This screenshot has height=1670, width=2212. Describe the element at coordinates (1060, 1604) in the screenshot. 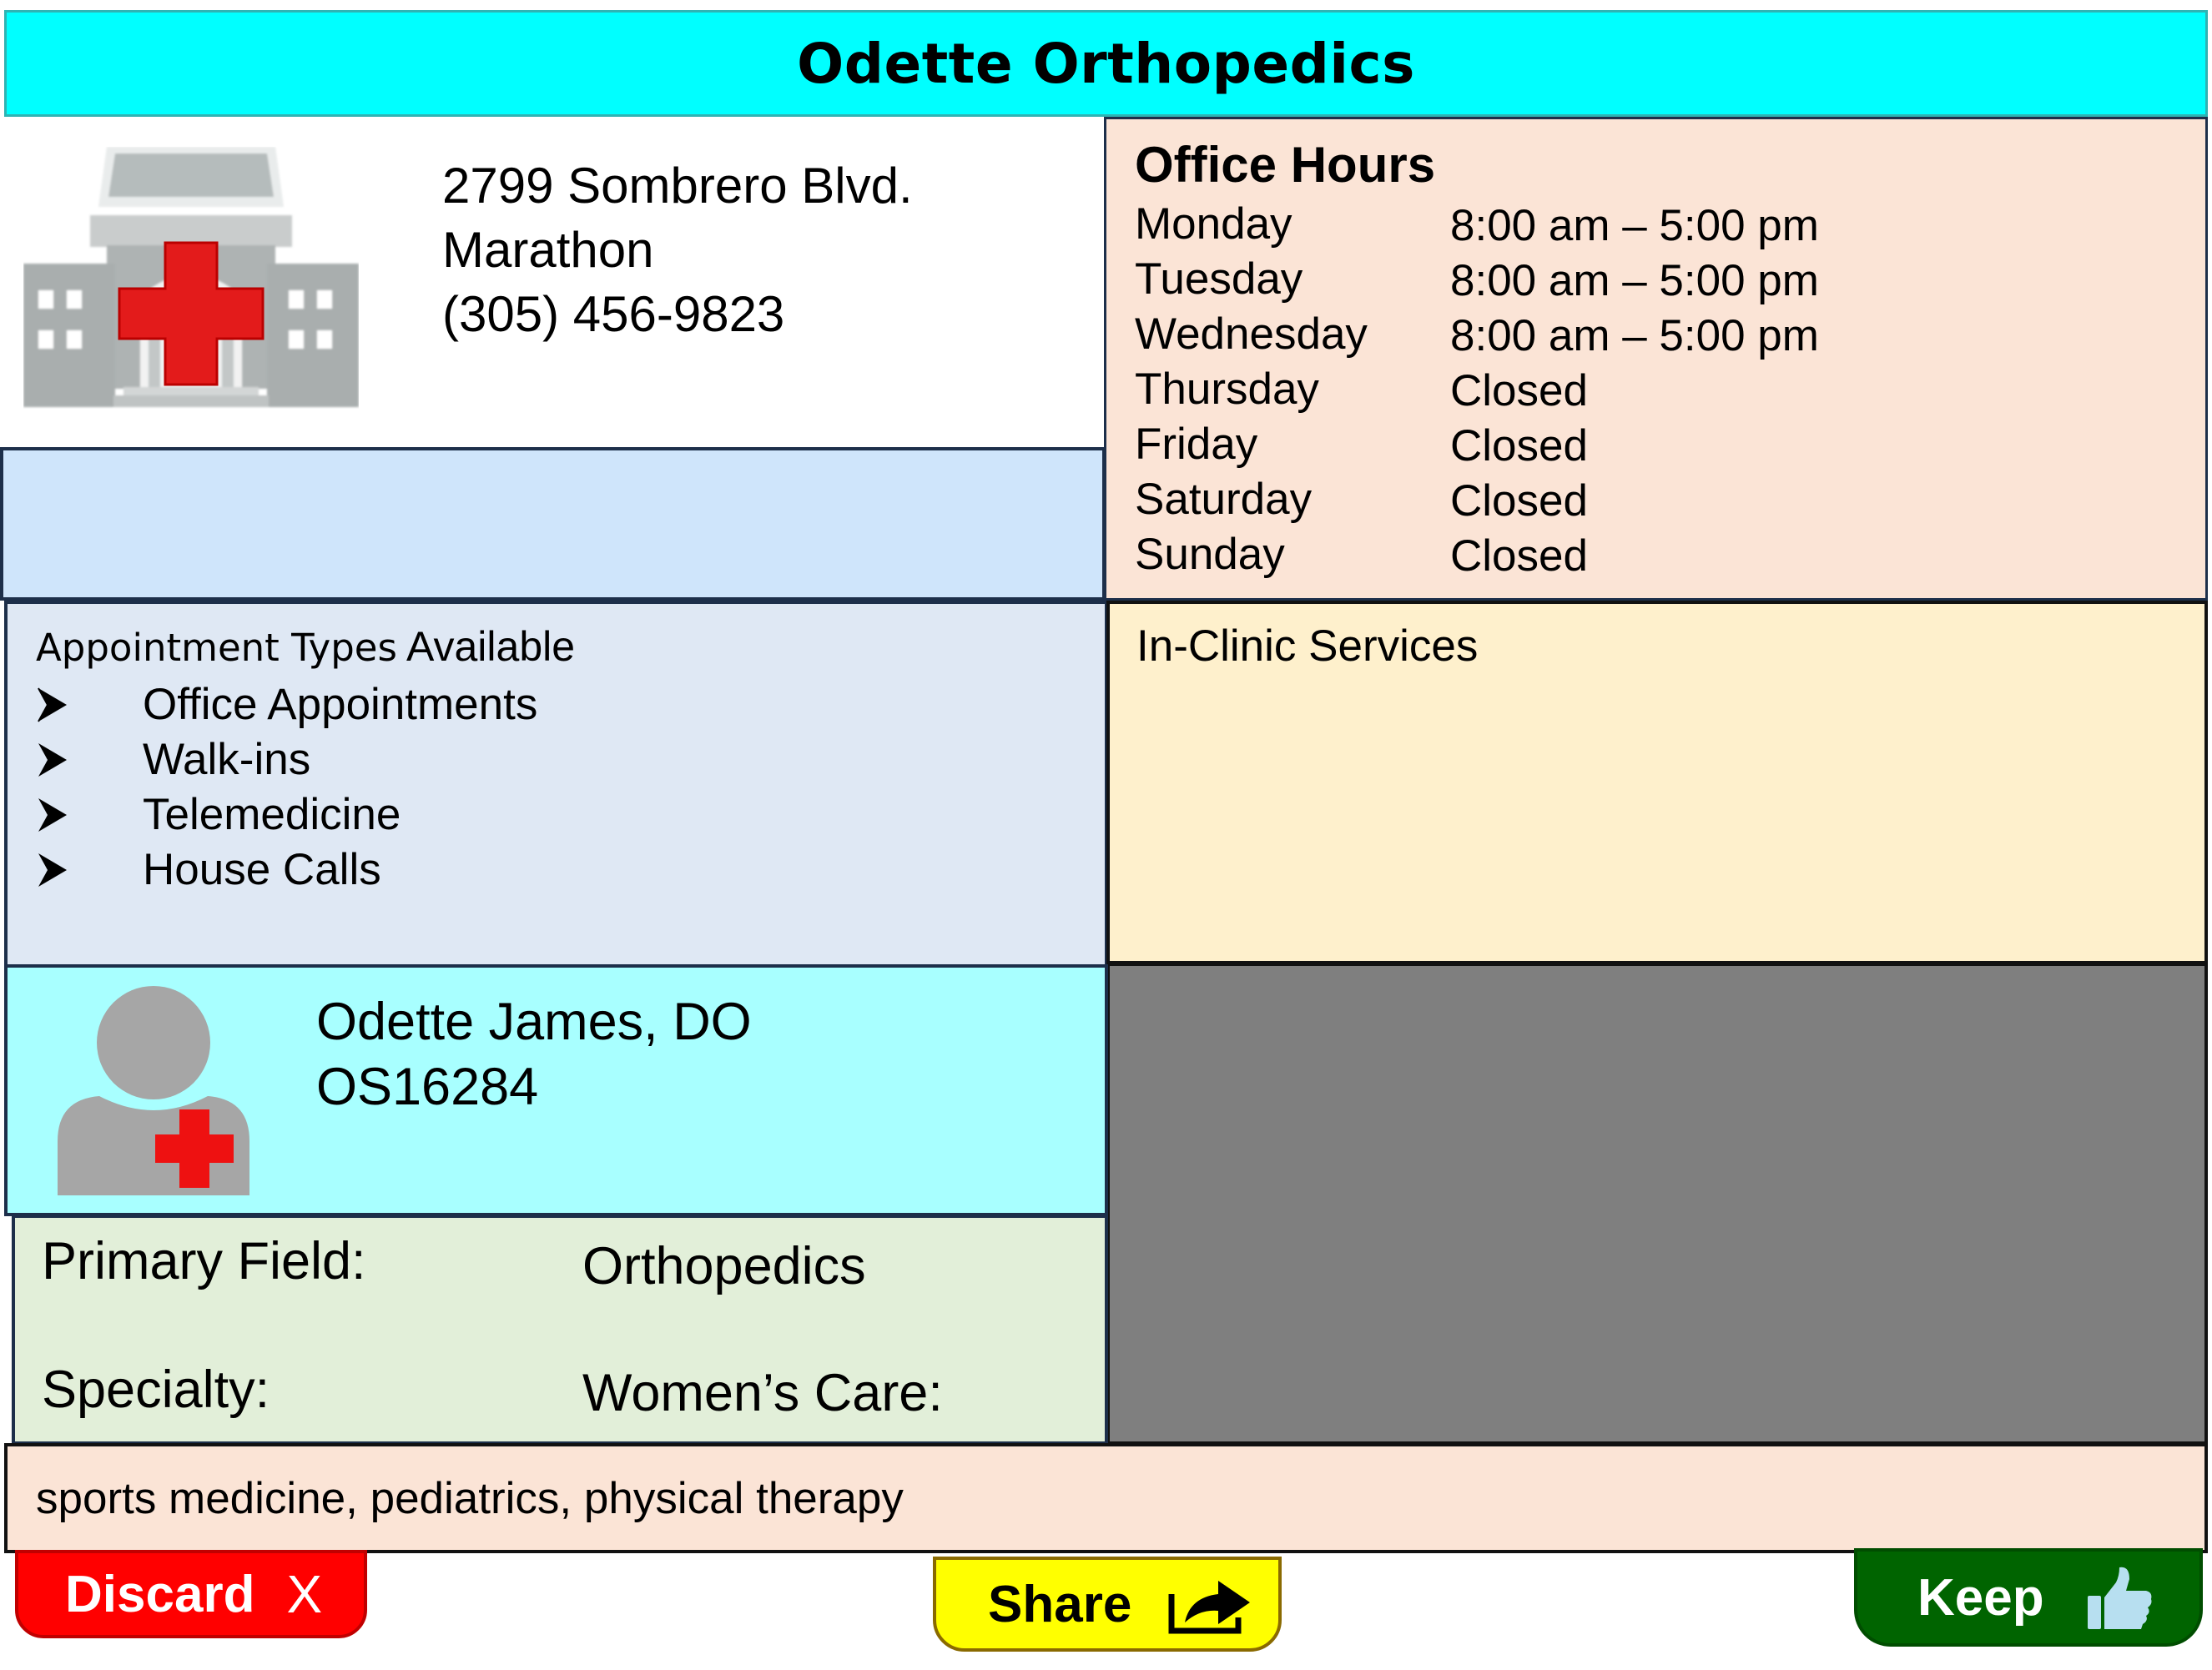

I see `share-button-label: Share` at that location.